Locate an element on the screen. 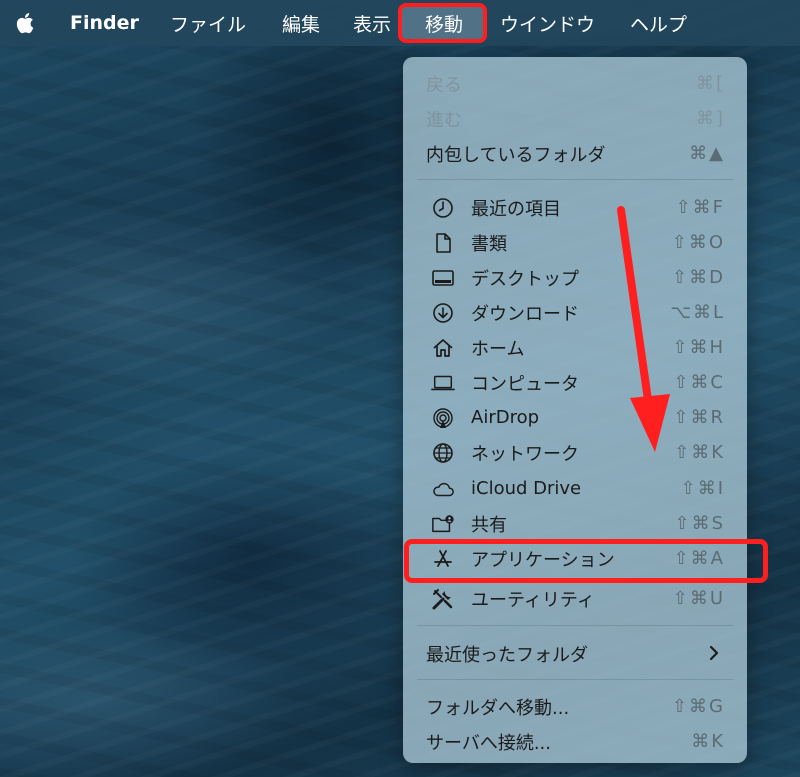 The width and height of the screenshot is (800, 777). utilities-icon is located at coordinates (443, 599).